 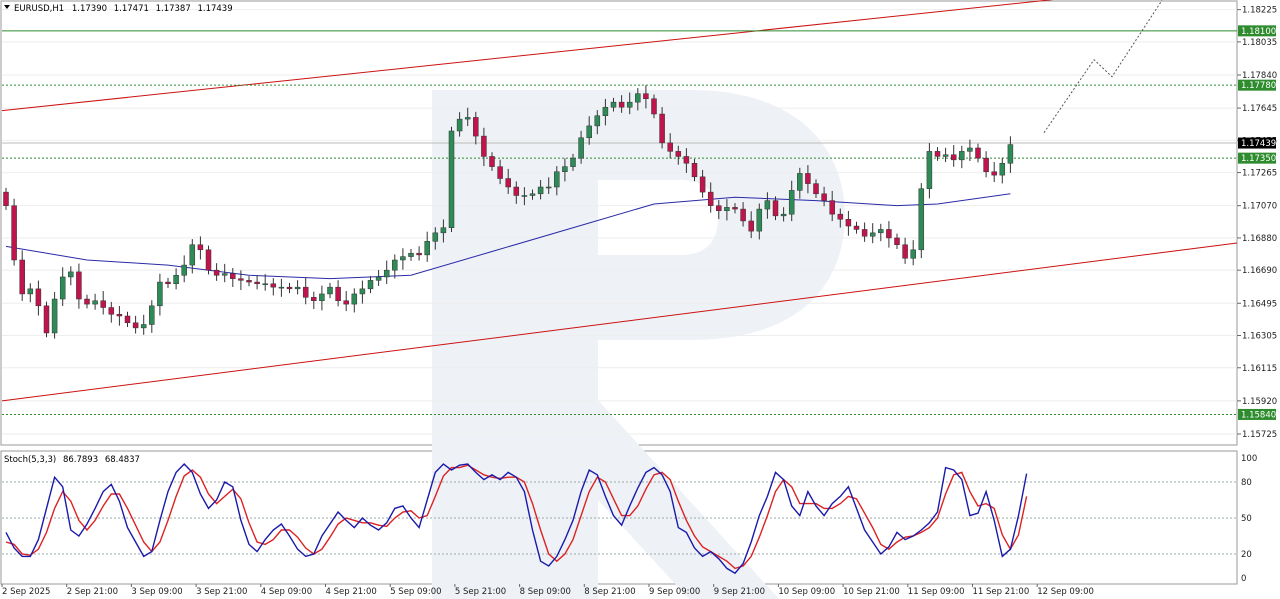 I want to click on time-tick-label: 10 Sep 21:00, so click(x=871, y=592).